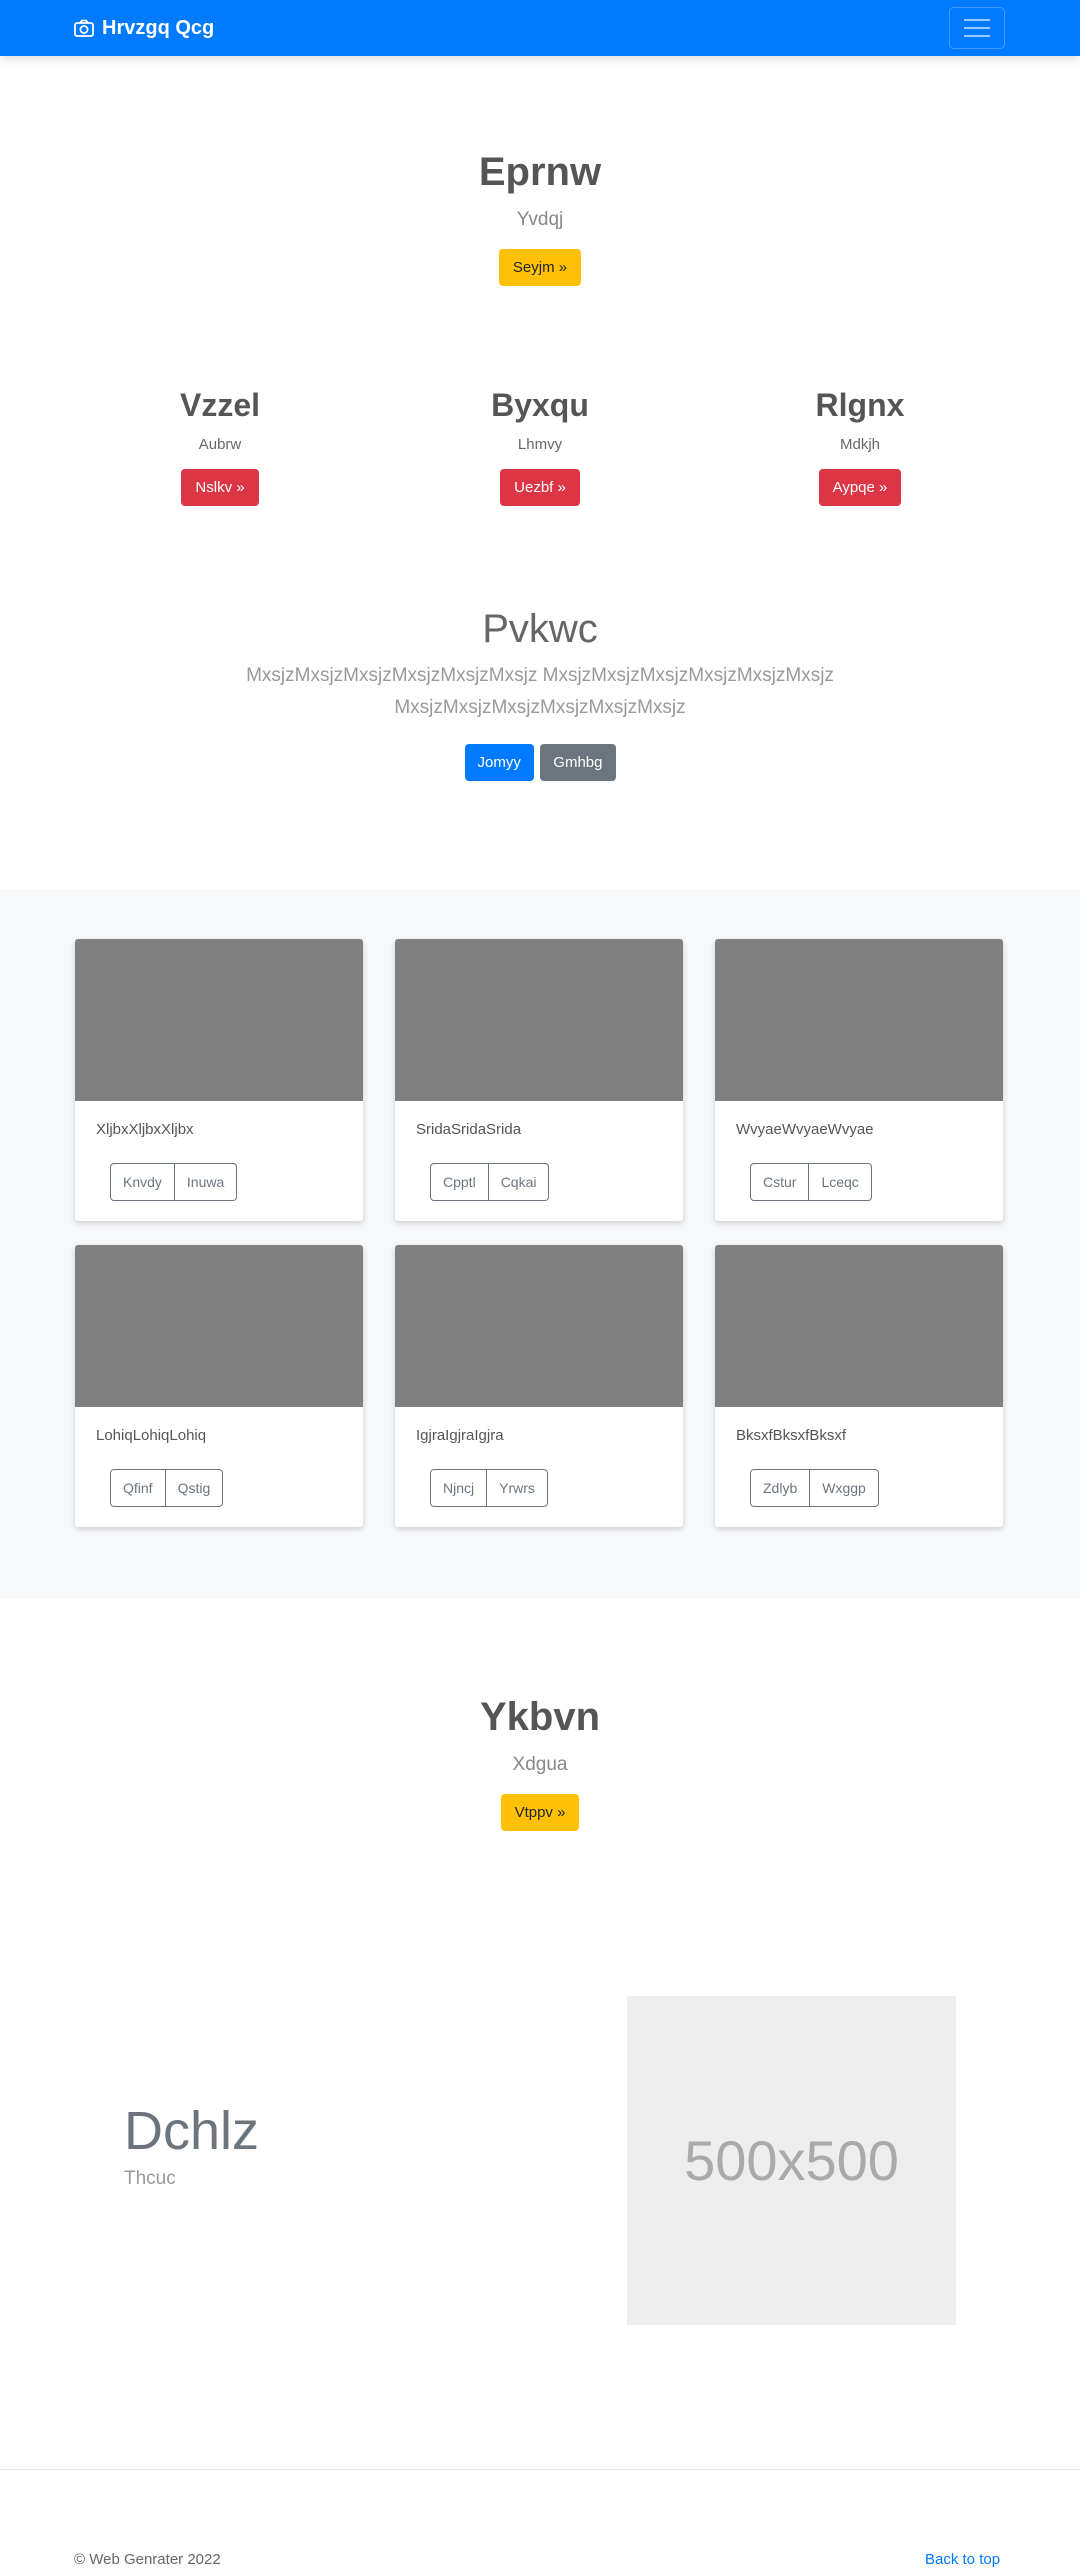  What do you see at coordinates (150, 2178) in the screenshot?
I see `feature-subtitle: Thcuc` at bounding box center [150, 2178].